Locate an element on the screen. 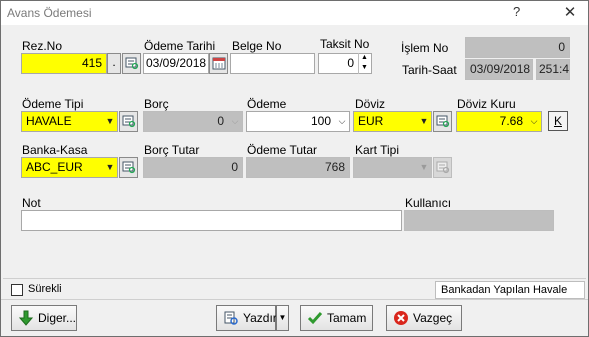 Image resolution: width=589 pixels, height=337 pixels. odeme-tipi-select: HAVALE ▼ is located at coordinates (69, 121).